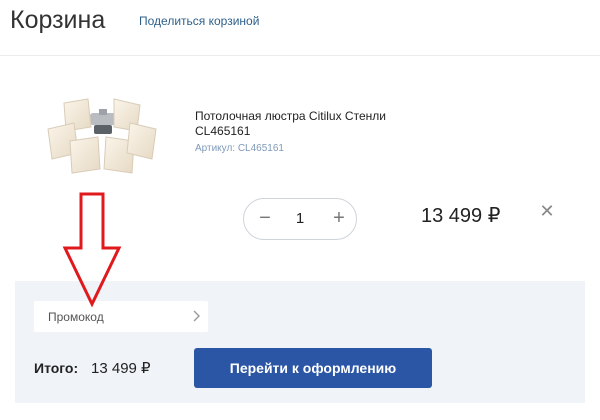 This screenshot has height=420, width=600. I want to click on total-value: 13 499 ₽, so click(121, 368).